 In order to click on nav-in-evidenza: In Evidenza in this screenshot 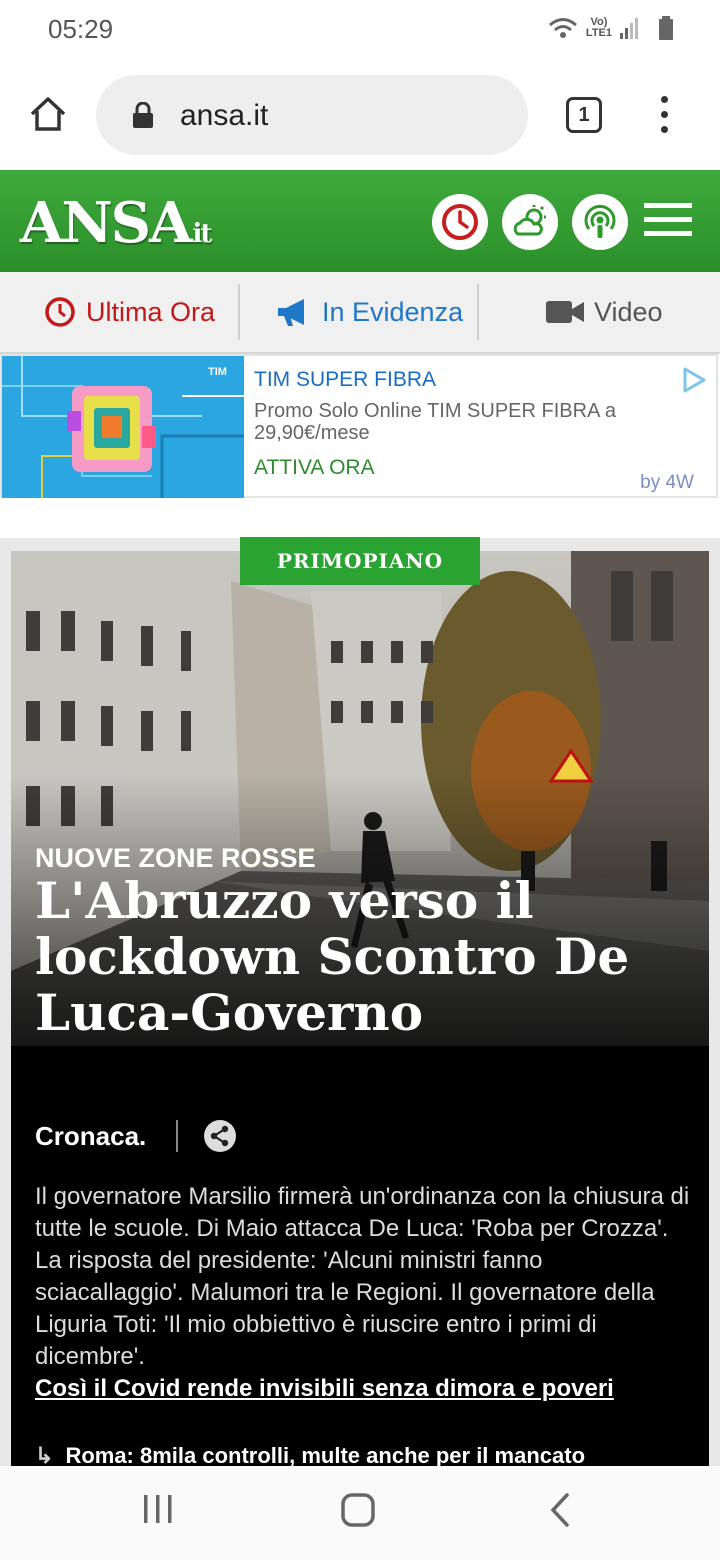, I will do `click(369, 312)`.